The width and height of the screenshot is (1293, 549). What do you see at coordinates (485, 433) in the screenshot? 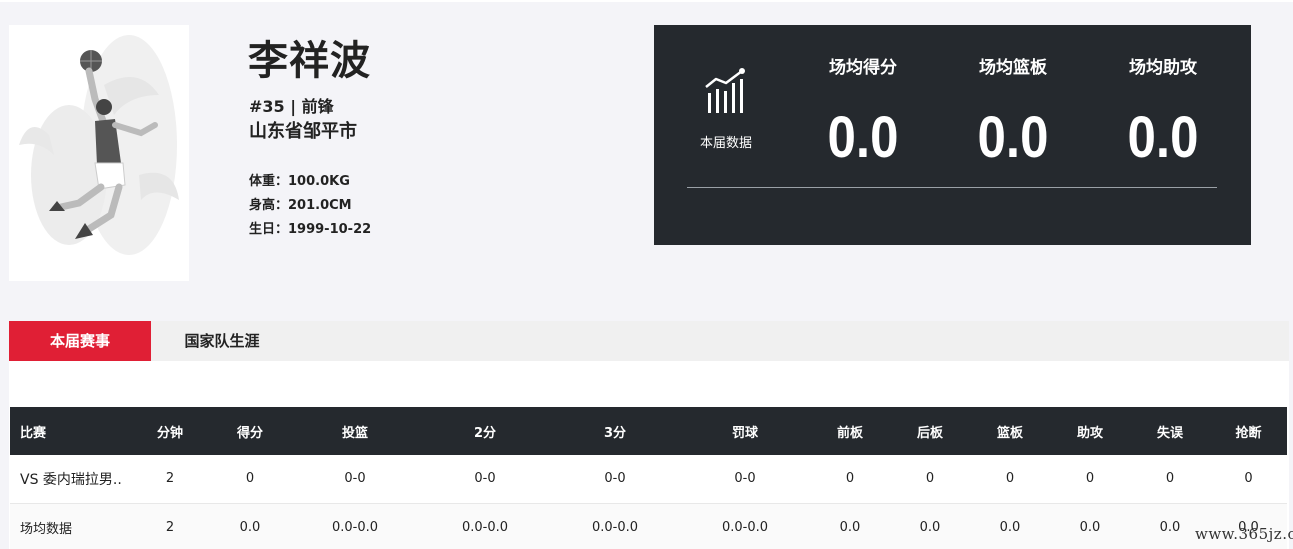
I see `header-two-pointers: 2分` at bounding box center [485, 433].